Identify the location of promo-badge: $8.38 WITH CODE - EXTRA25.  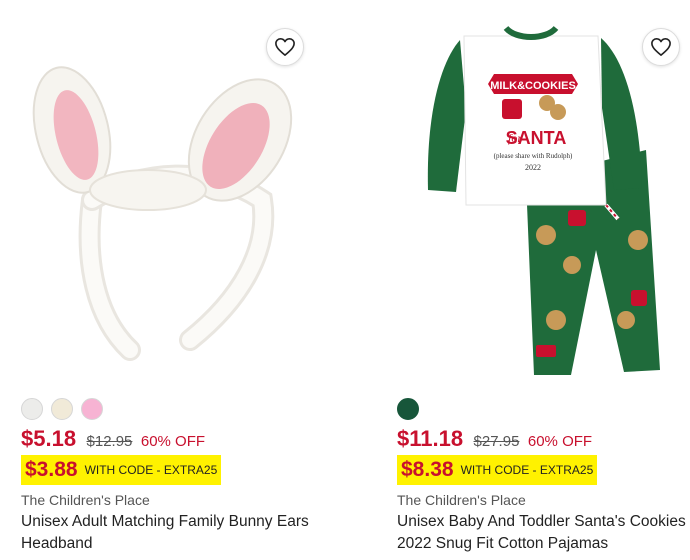
(497, 470).